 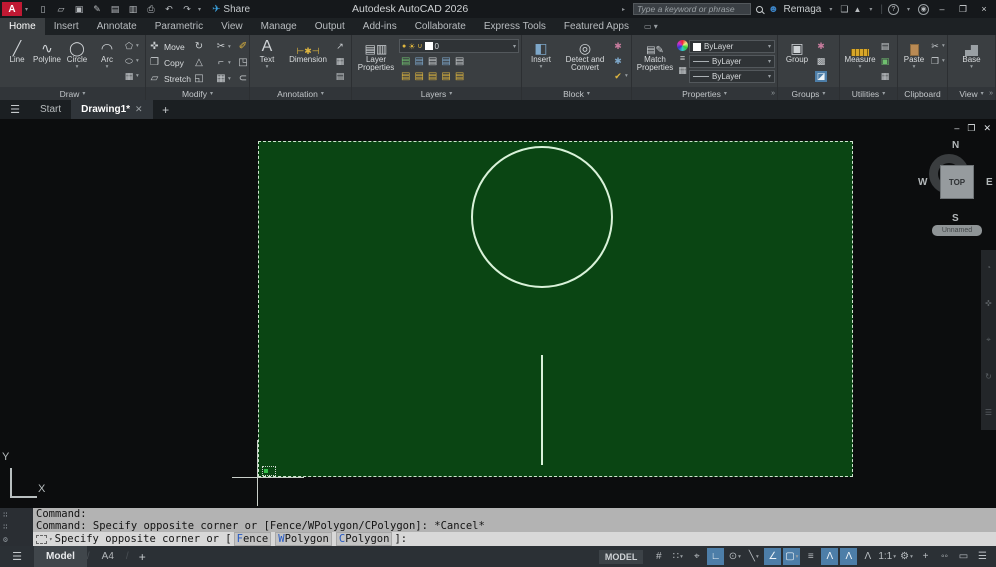 What do you see at coordinates (988, 412) in the screenshot?
I see `showmotion-icon: ☰` at bounding box center [988, 412].